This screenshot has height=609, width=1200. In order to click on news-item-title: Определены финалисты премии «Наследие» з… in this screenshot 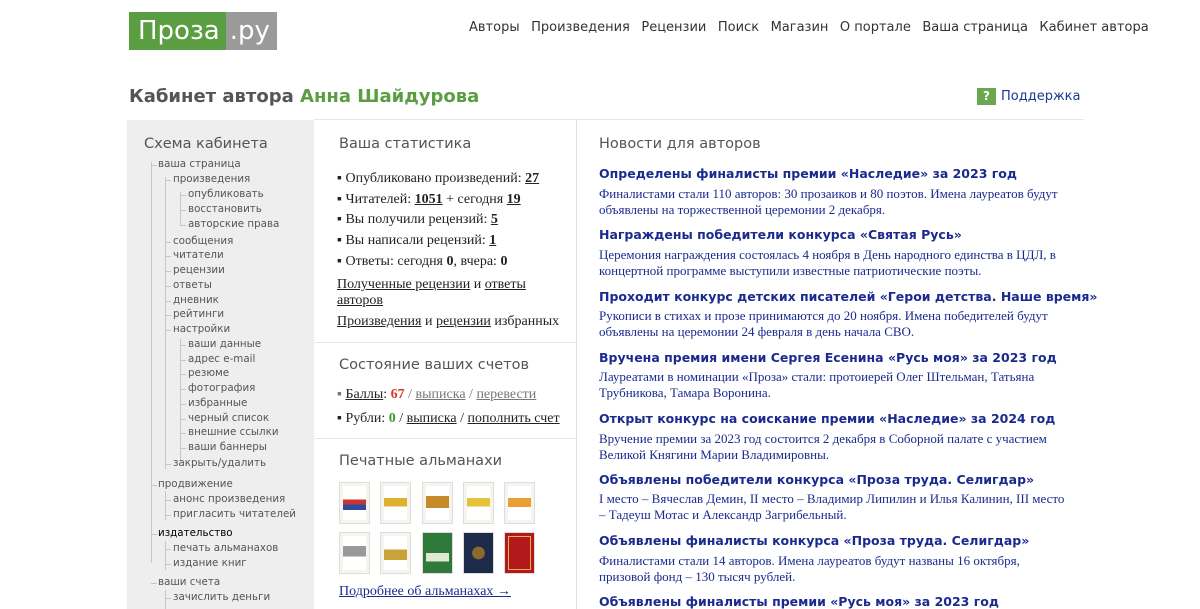, I will do `click(808, 173)`.